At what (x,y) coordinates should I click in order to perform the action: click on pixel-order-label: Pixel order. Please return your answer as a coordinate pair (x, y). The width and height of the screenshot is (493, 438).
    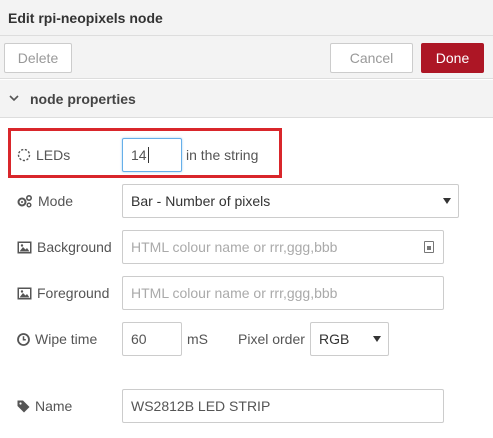
    Looking at the image, I should click on (271, 339).